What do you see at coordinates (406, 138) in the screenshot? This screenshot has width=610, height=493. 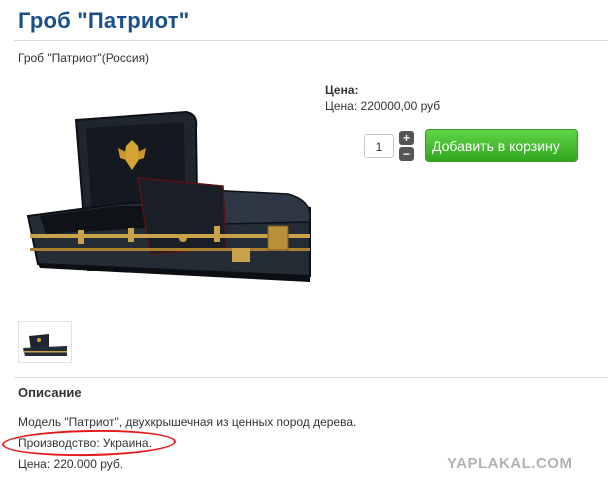 I see `plus-icon: +` at bounding box center [406, 138].